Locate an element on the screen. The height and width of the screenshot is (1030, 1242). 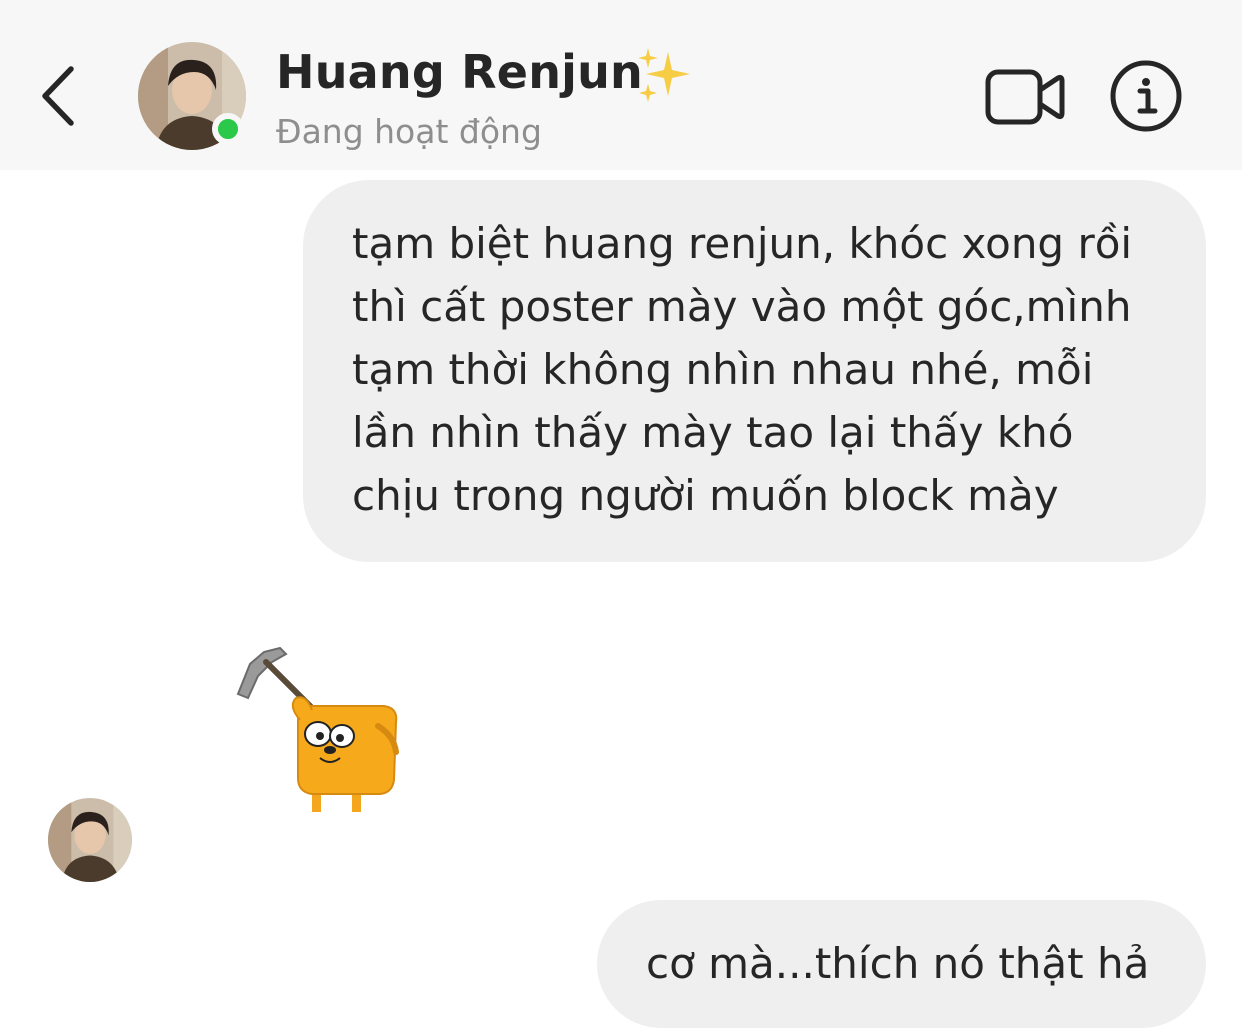
back-button is located at coordinates (60, 95).